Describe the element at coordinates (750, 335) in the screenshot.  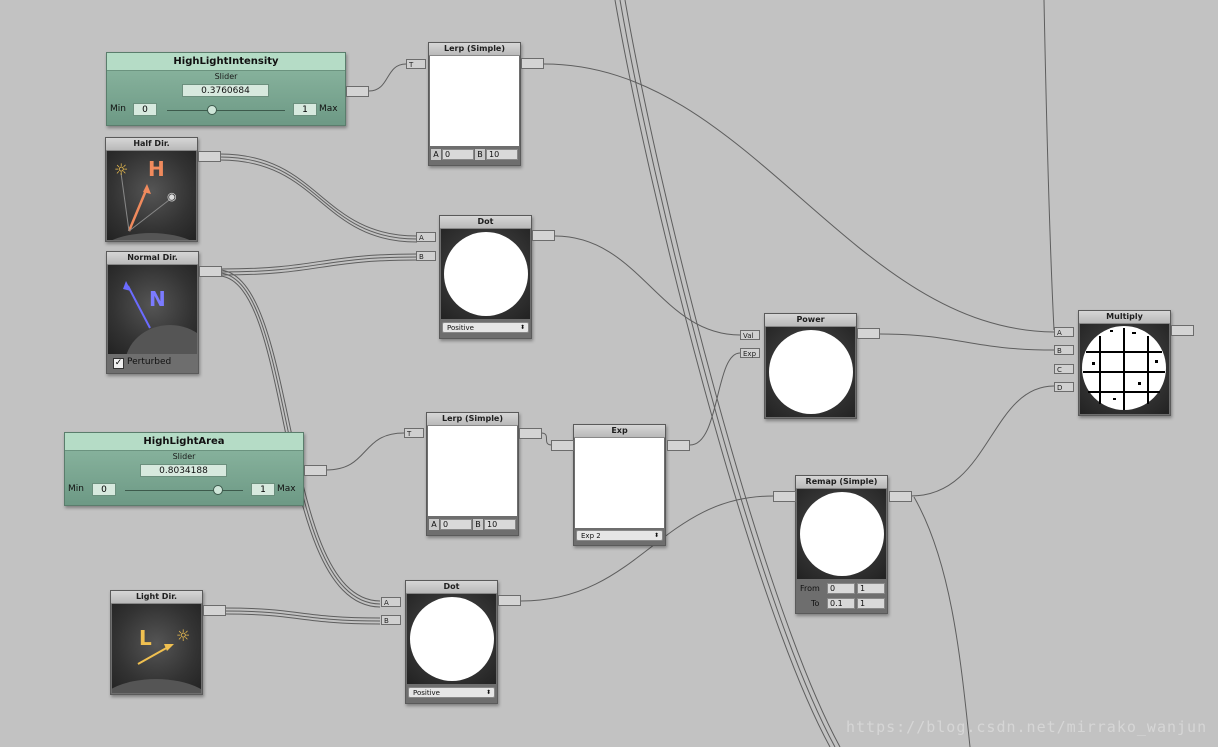
I see `power-input-val: Val` at that location.